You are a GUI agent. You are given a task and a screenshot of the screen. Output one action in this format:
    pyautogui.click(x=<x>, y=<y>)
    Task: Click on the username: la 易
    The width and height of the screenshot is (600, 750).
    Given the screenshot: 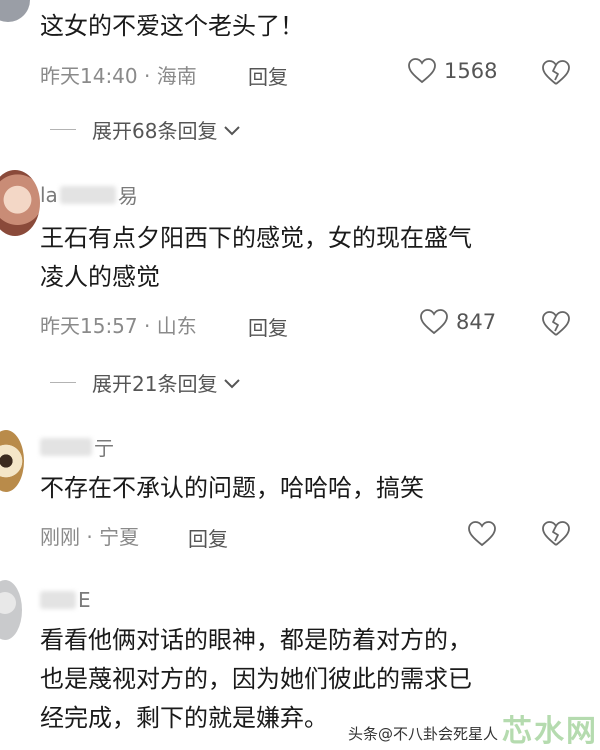 What is the action you would take?
    pyautogui.click(x=89, y=194)
    